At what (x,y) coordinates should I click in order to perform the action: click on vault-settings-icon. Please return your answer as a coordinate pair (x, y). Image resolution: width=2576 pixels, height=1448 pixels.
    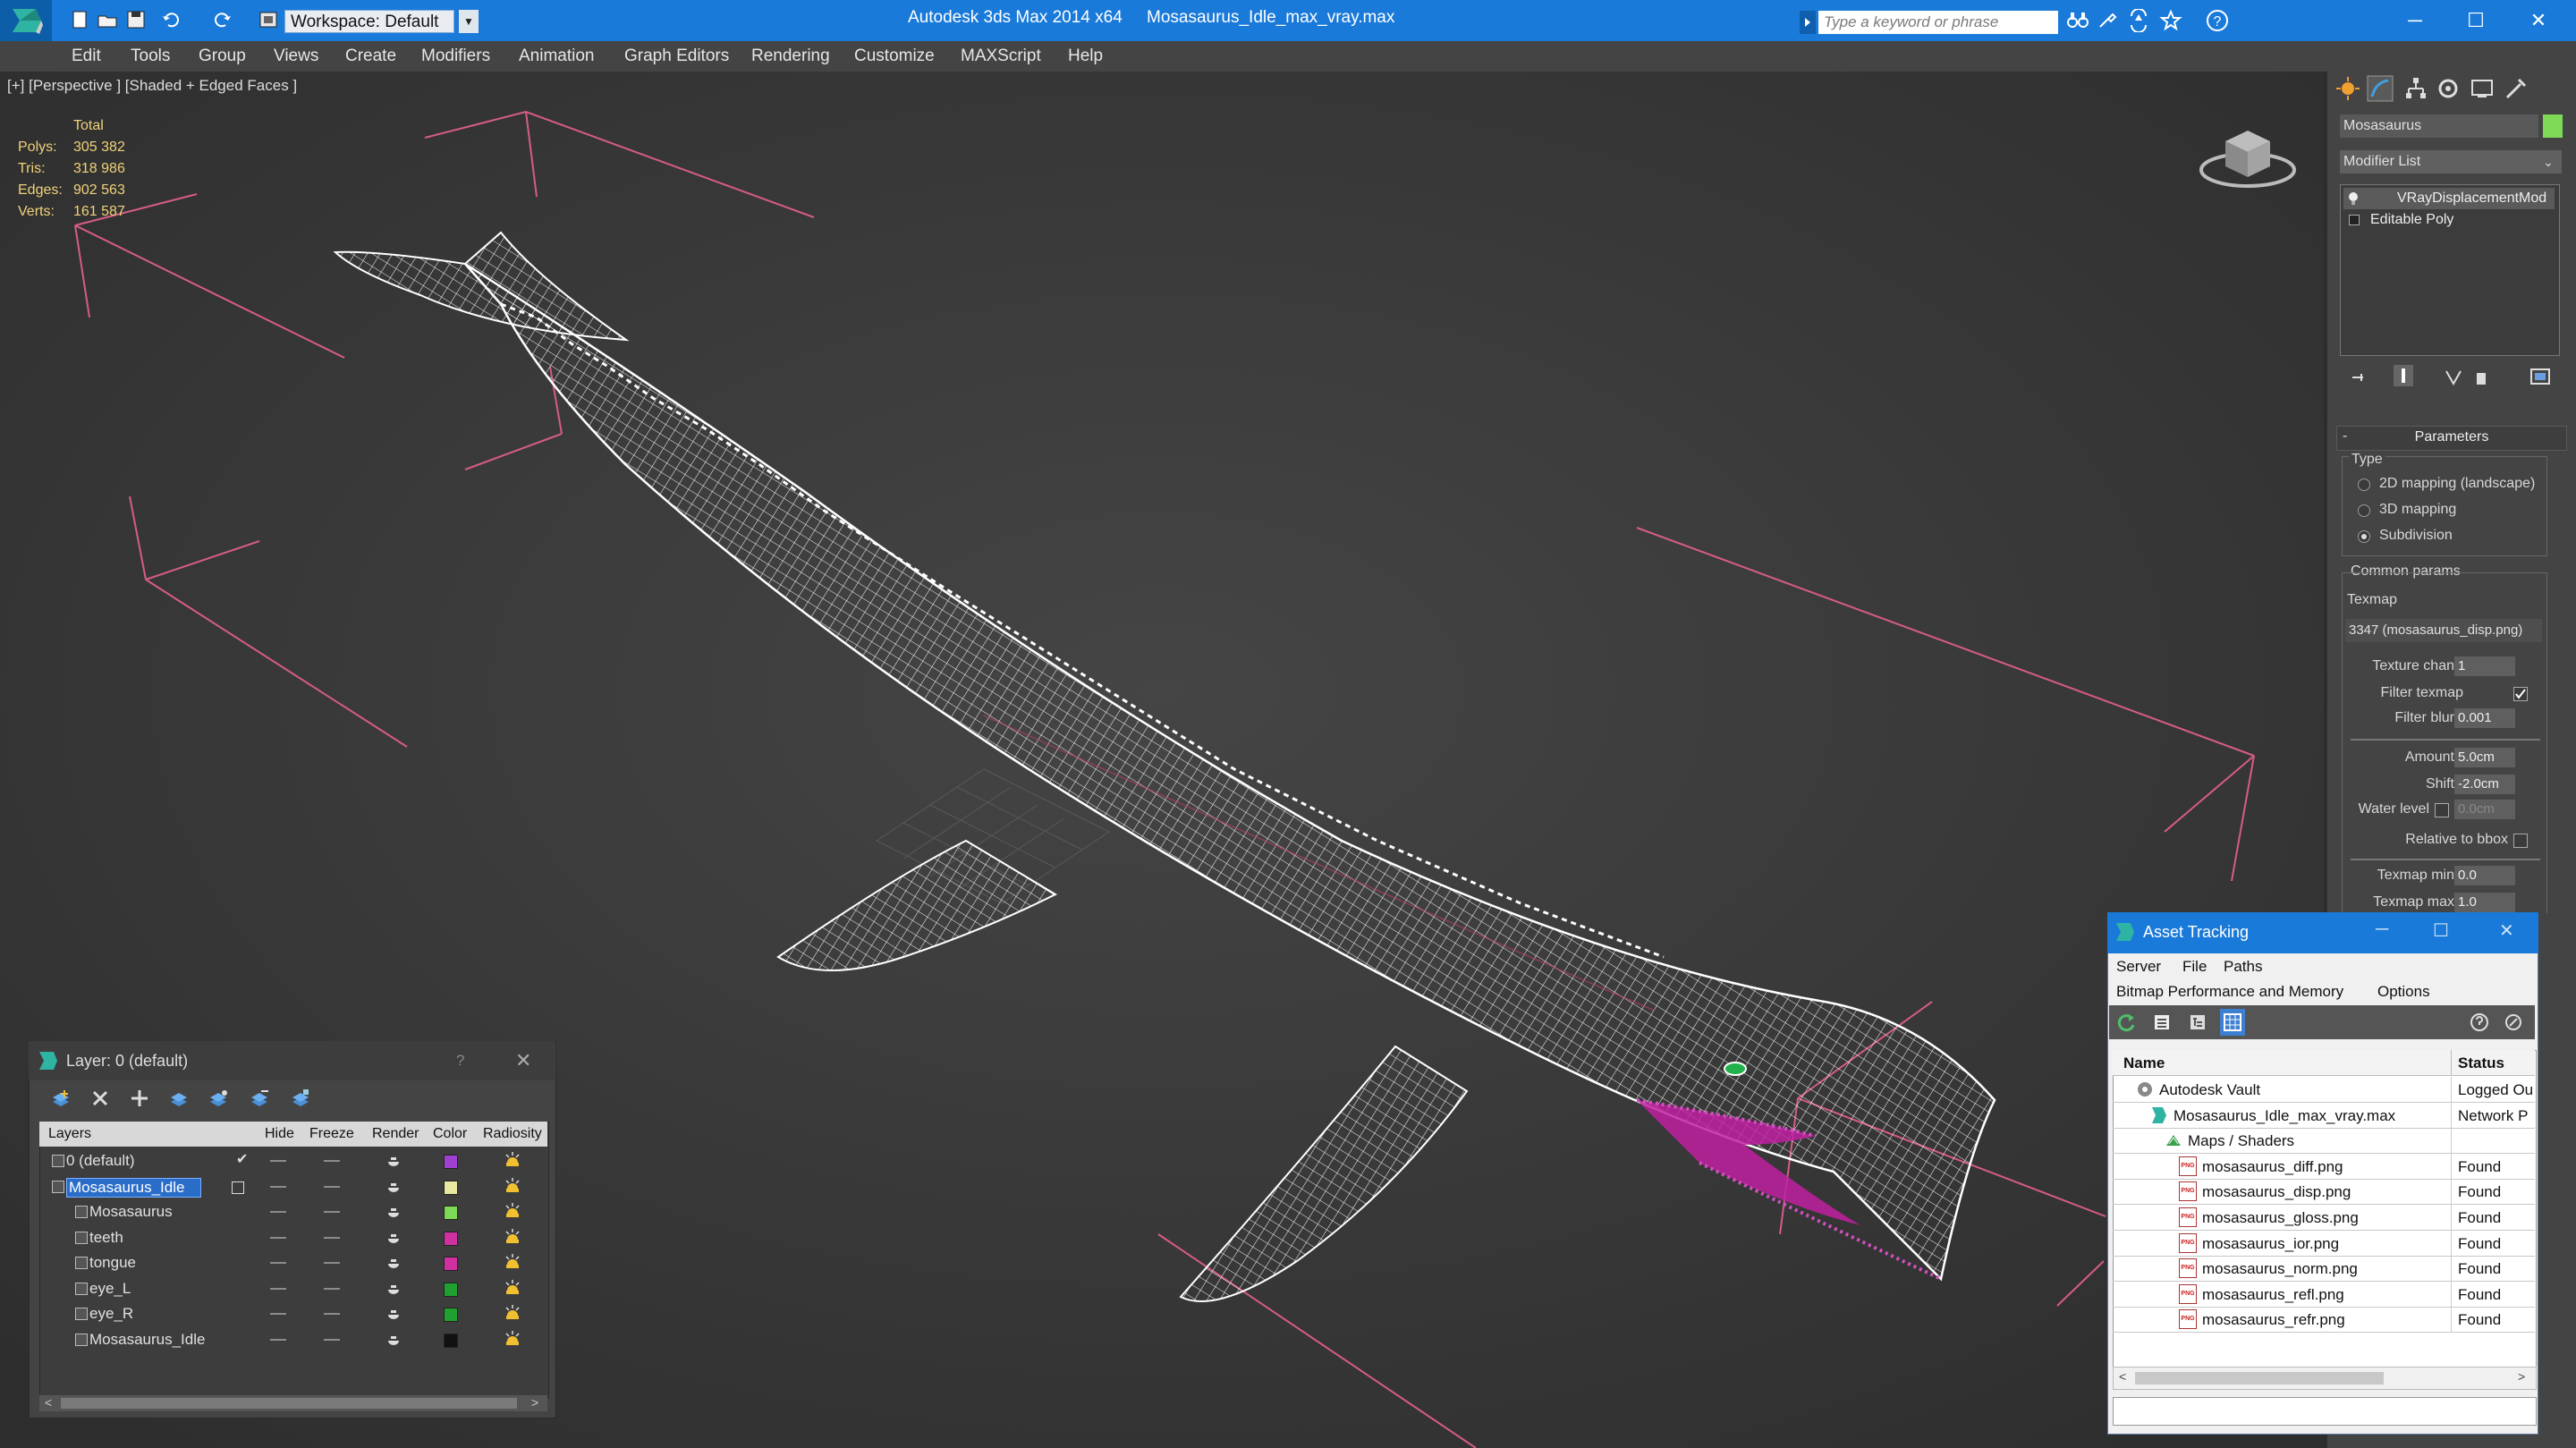
    Looking at the image, I should click on (2513, 1024).